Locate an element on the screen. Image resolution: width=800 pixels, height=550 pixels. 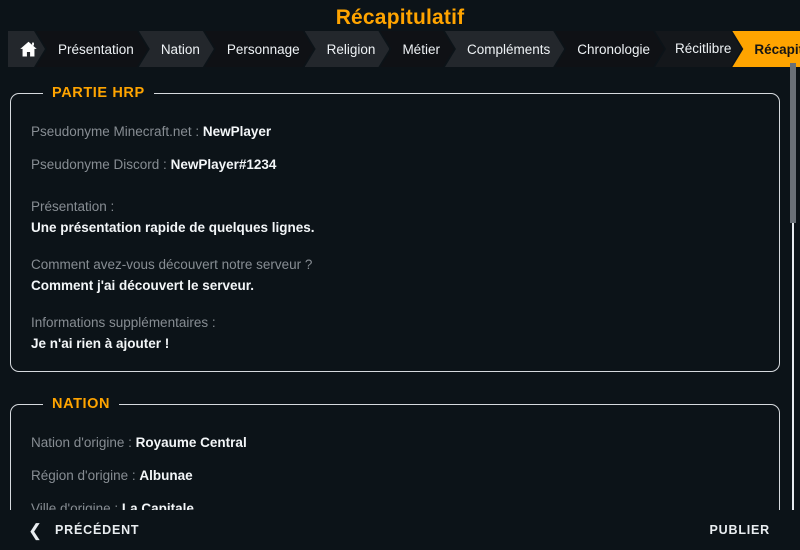
field-value: NewPlayer#1234 is located at coordinates (223, 164).